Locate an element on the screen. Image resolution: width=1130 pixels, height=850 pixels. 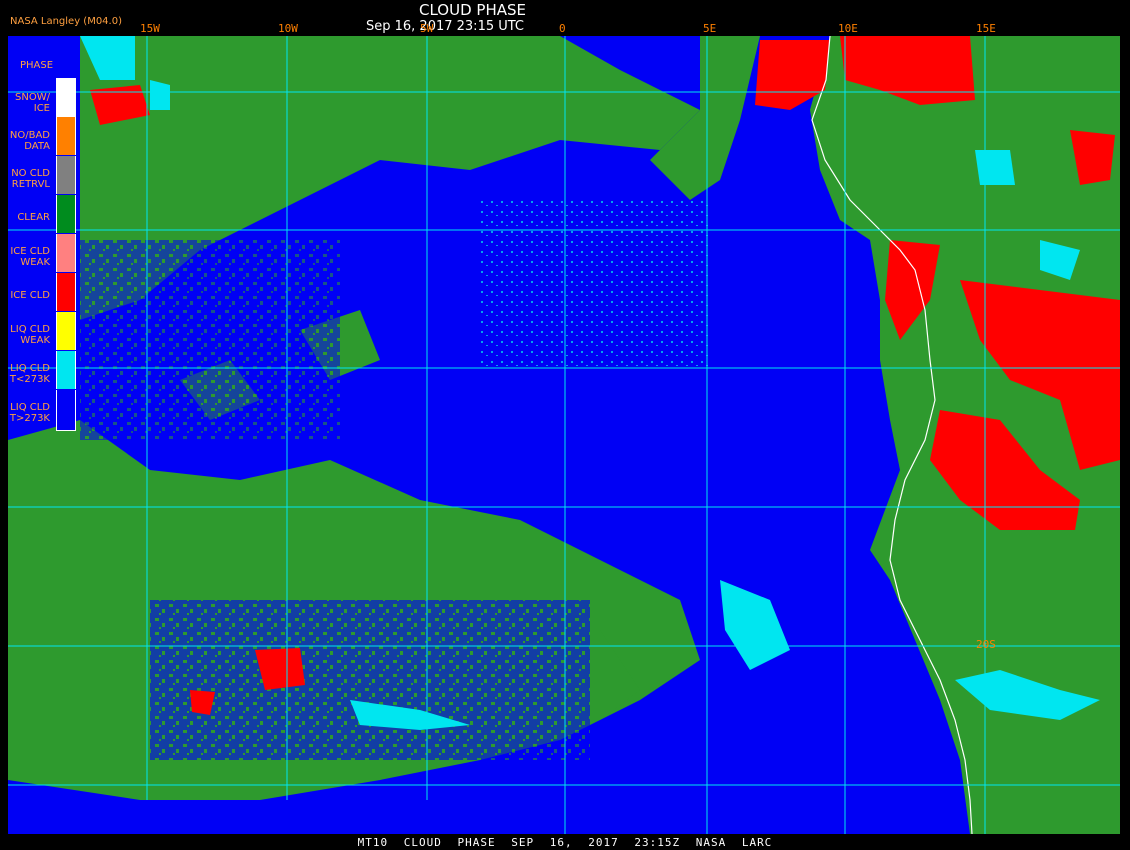
legend-label-snow-ice: SNOW/ ICE is located at coordinates (32, 103).